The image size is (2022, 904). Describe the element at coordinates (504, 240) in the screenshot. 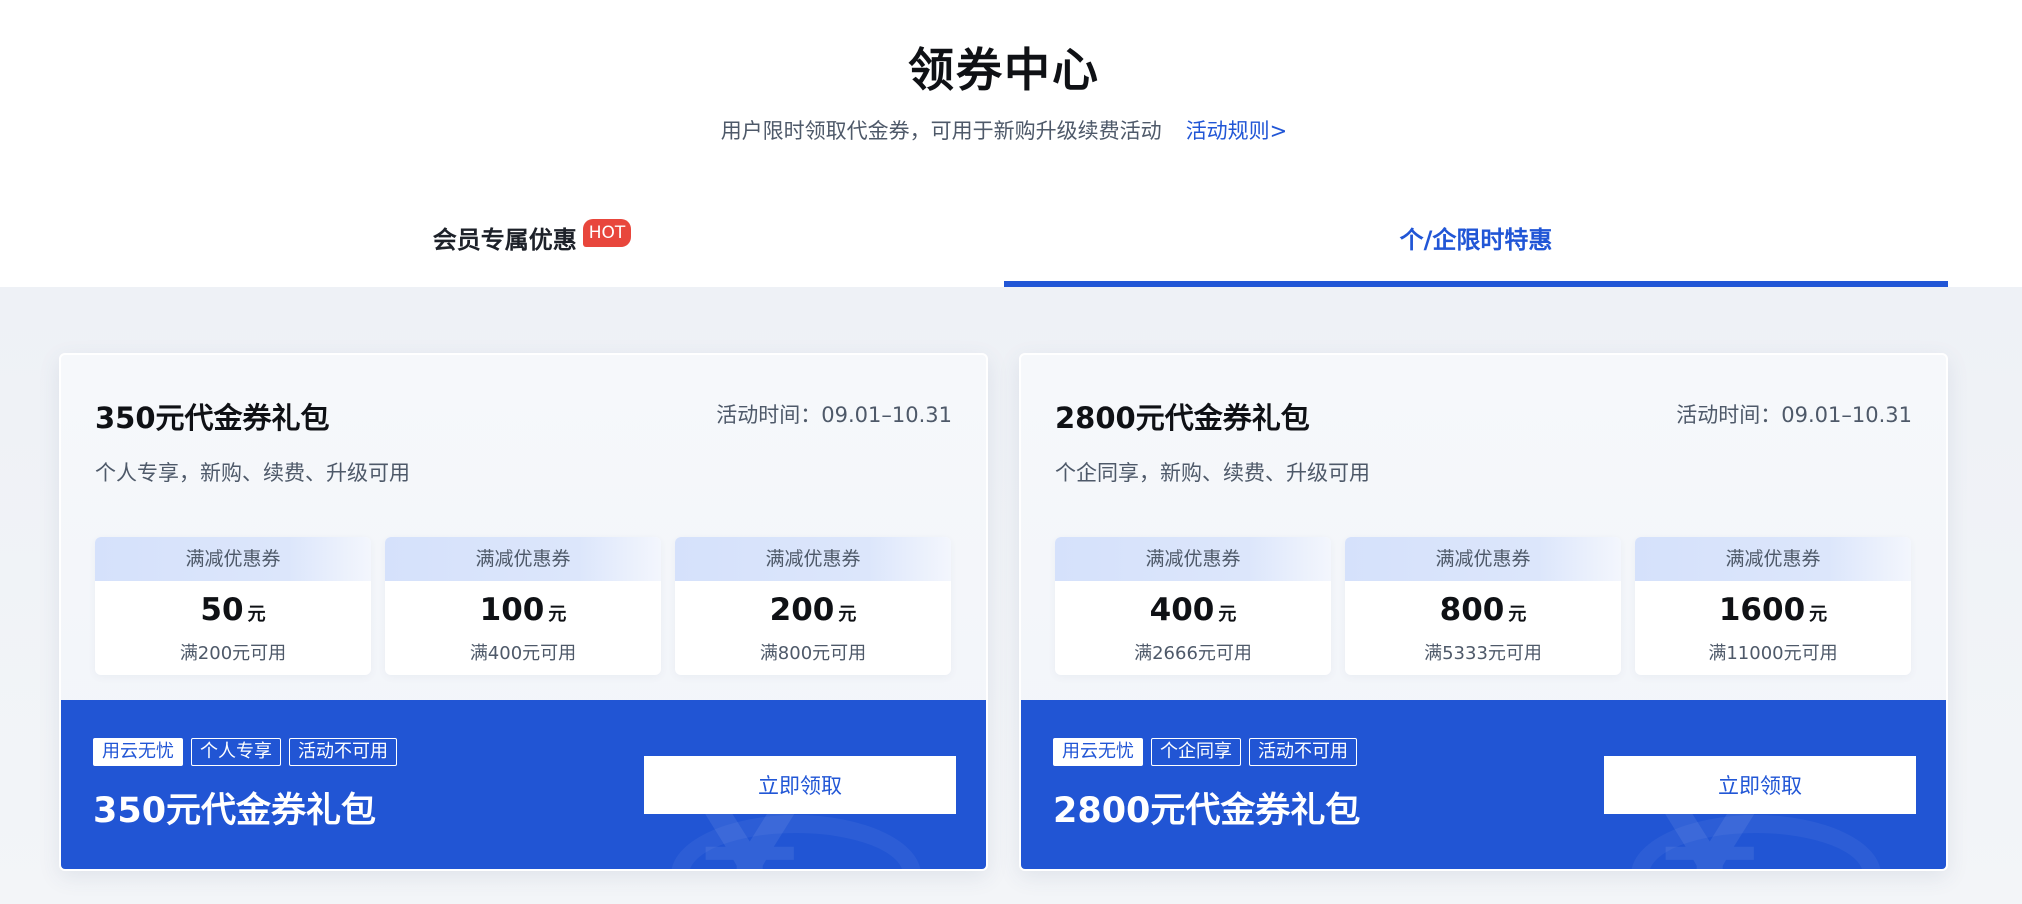

I see `tab-member-offers-label: 会员专属优惠` at that location.